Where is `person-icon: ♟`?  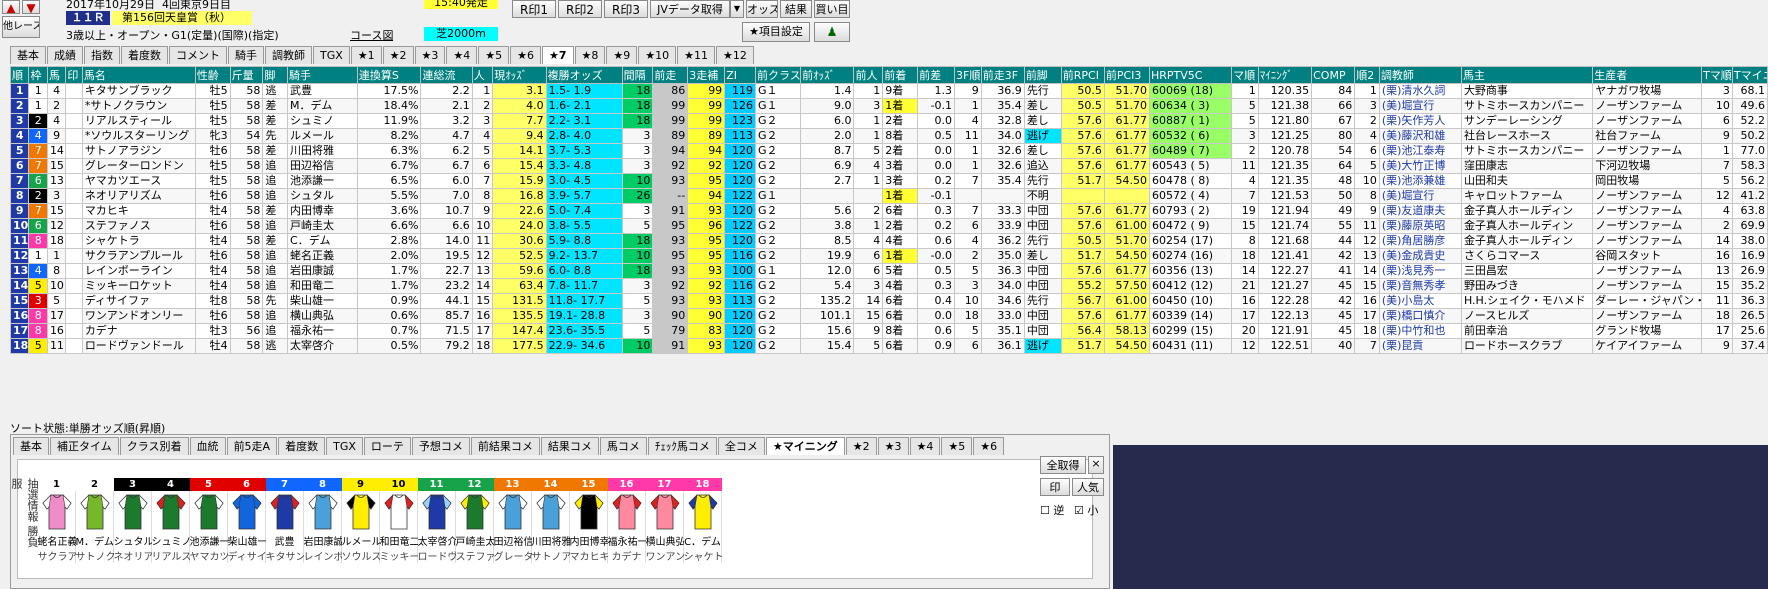 person-icon: ♟ is located at coordinates (832, 32).